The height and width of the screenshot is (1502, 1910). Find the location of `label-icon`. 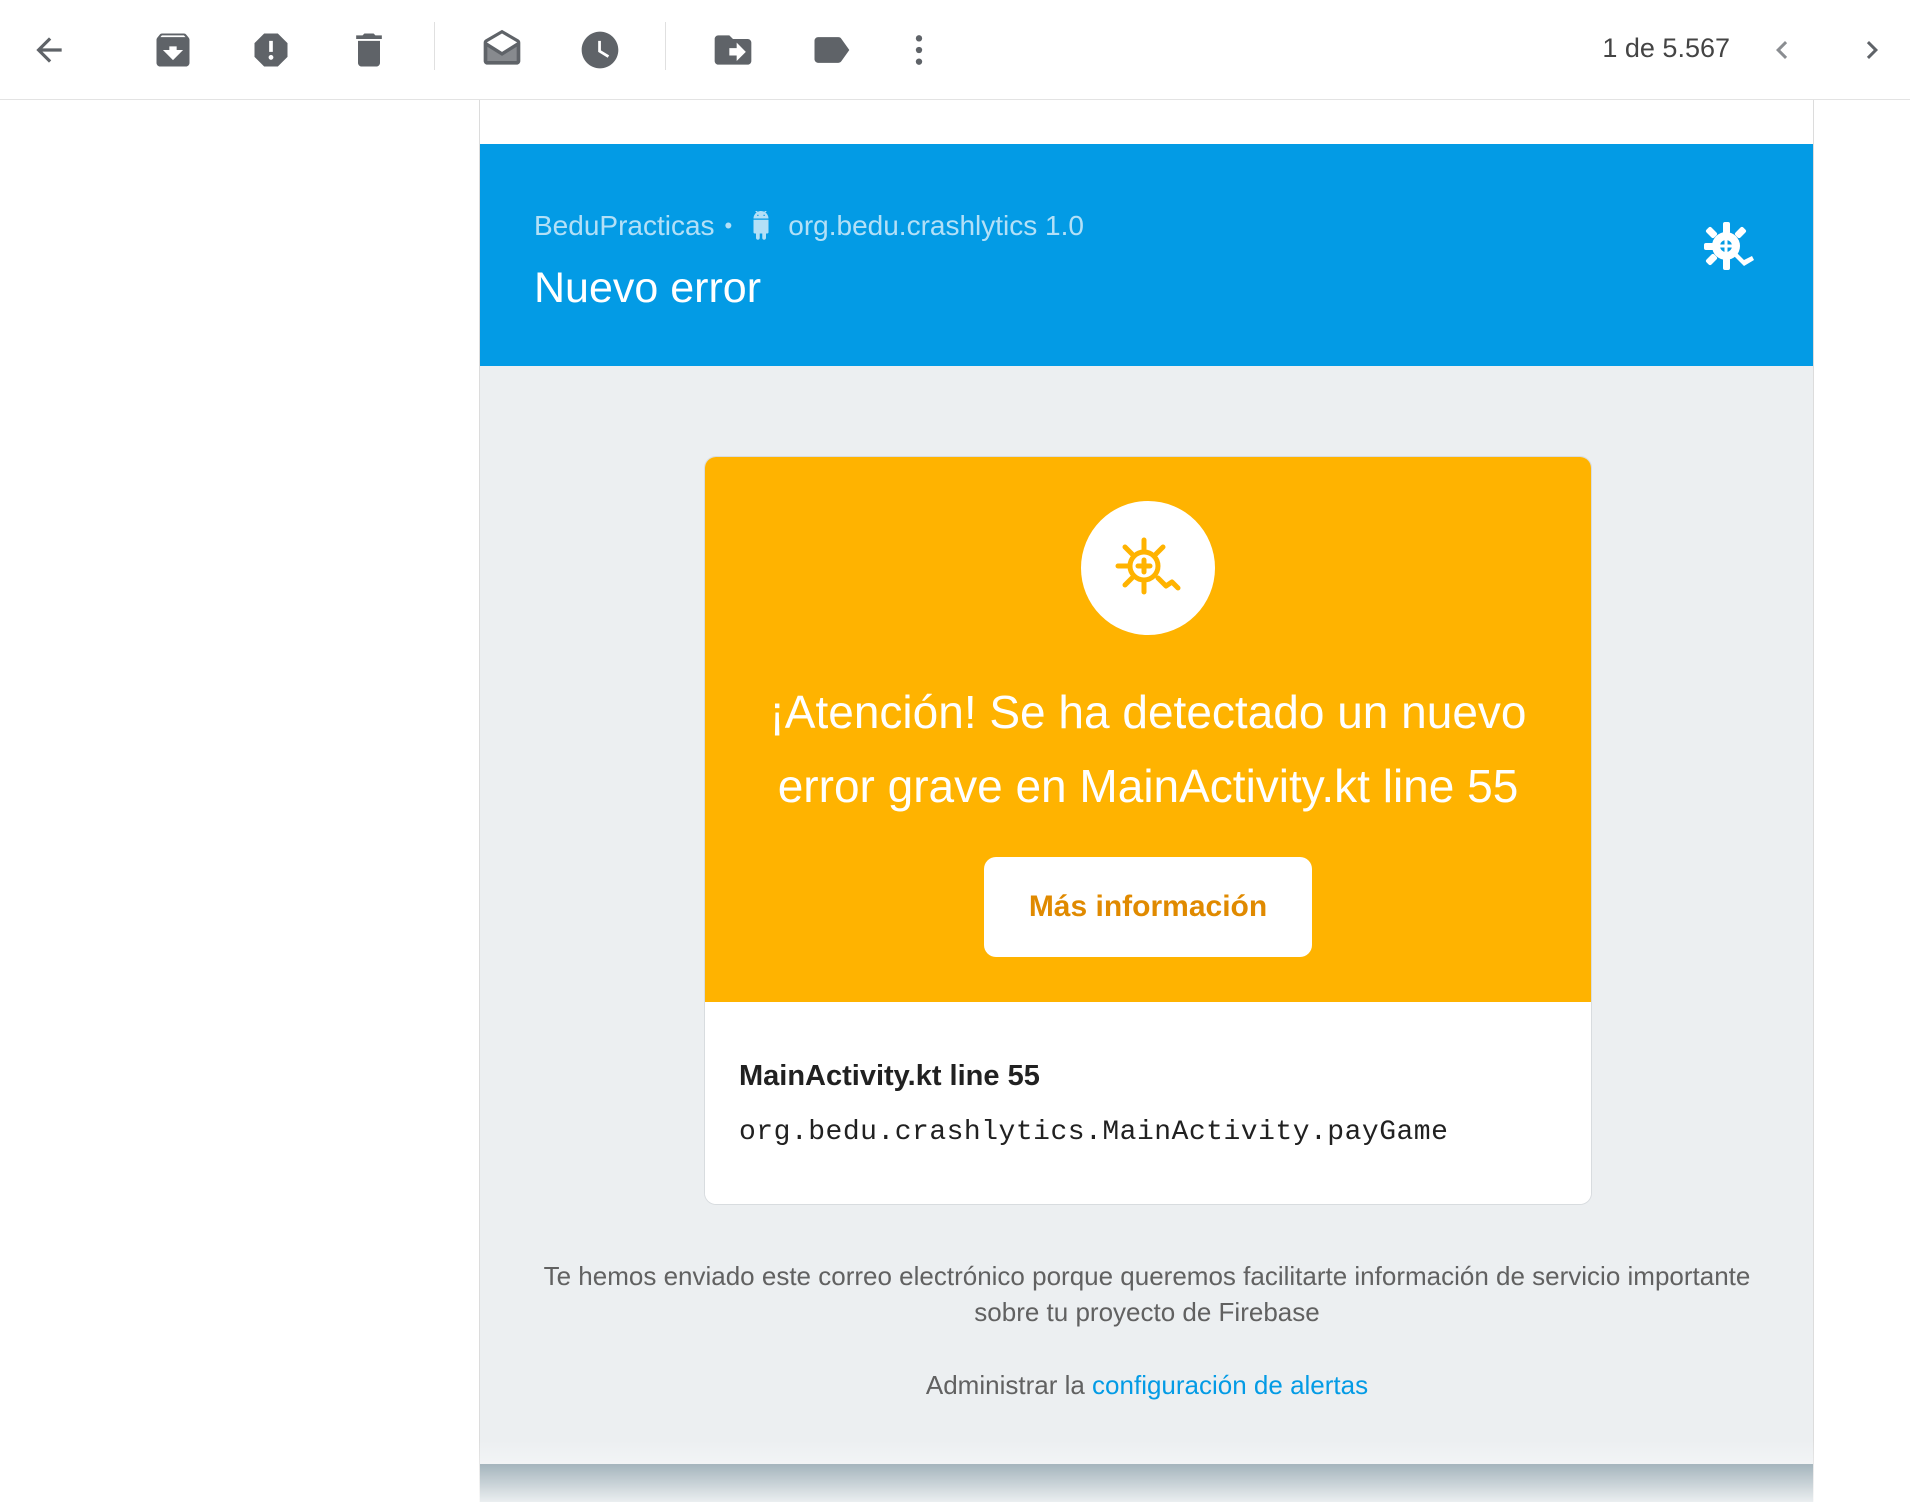

label-icon is located at coordinates (832, 50).